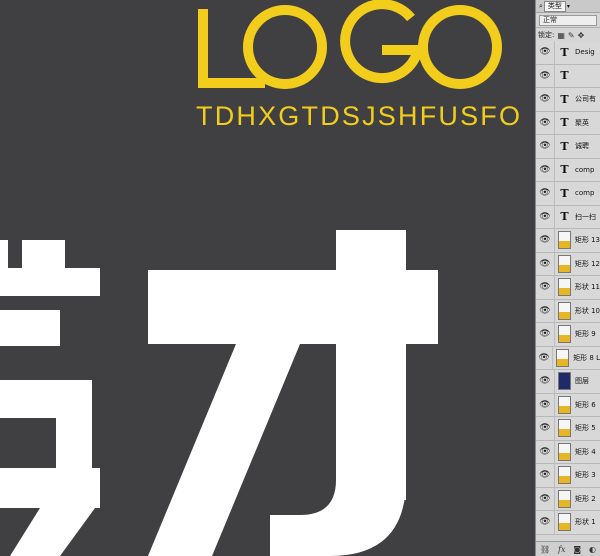 This screenshot has height=556, width=600. I want to click on layer-row: 👁 矩形 3, so click(568, 476).